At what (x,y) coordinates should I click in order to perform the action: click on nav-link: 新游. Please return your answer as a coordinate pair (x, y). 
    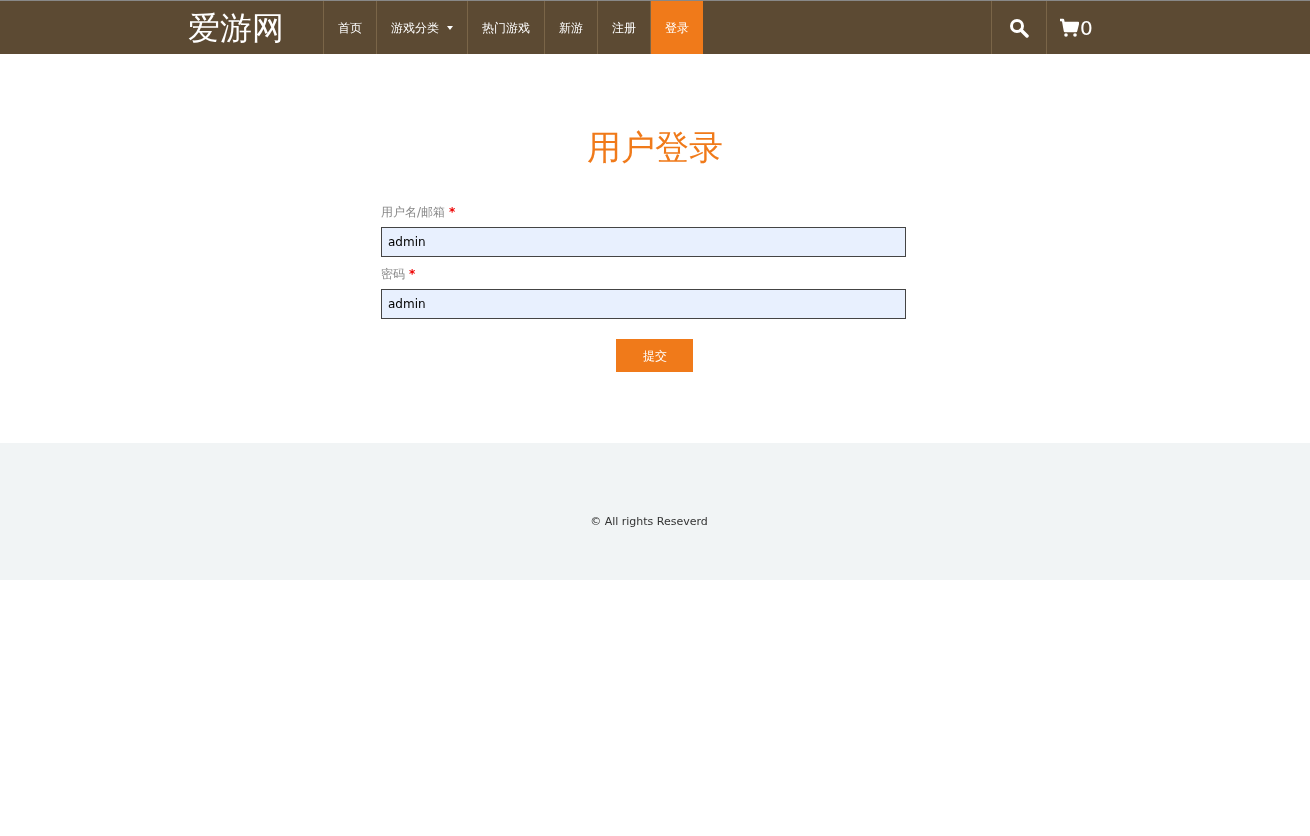
    Looking at the image, I should click on (570, 27).